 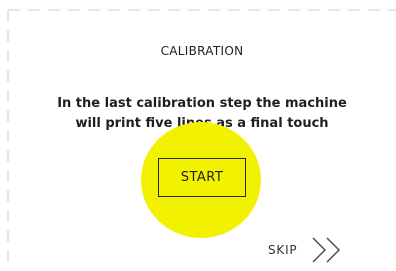 I want to click on page-title: CALIBRATION, so click(x=202, y=51).